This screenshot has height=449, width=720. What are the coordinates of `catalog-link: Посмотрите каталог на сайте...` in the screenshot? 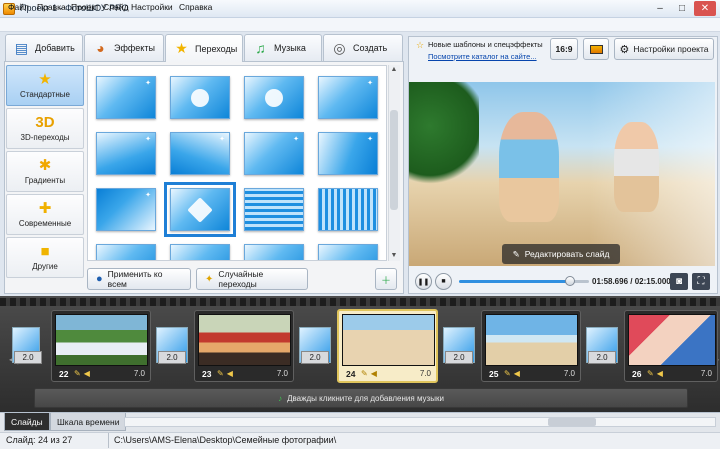 It's located at (482, 56).